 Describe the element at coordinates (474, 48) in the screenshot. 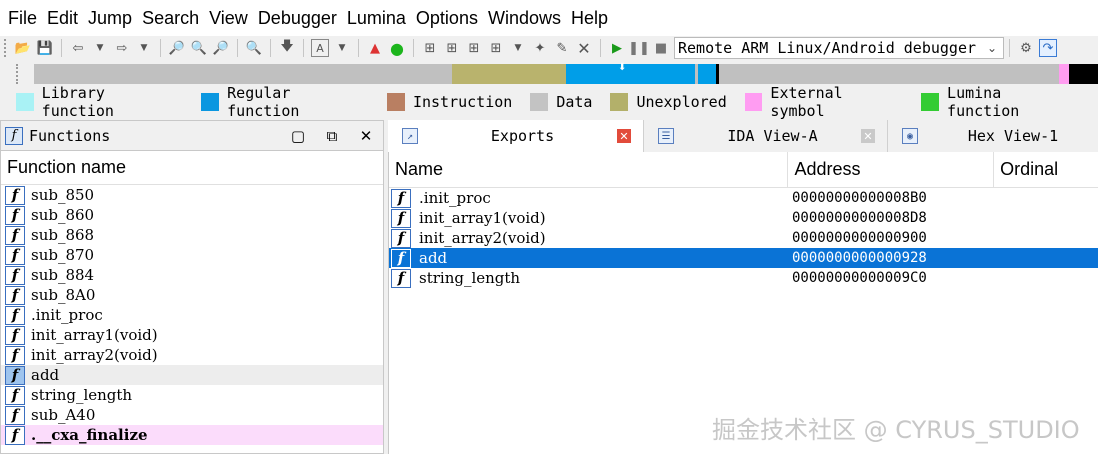

I see `add-struct-icon: ⊞` at that location.